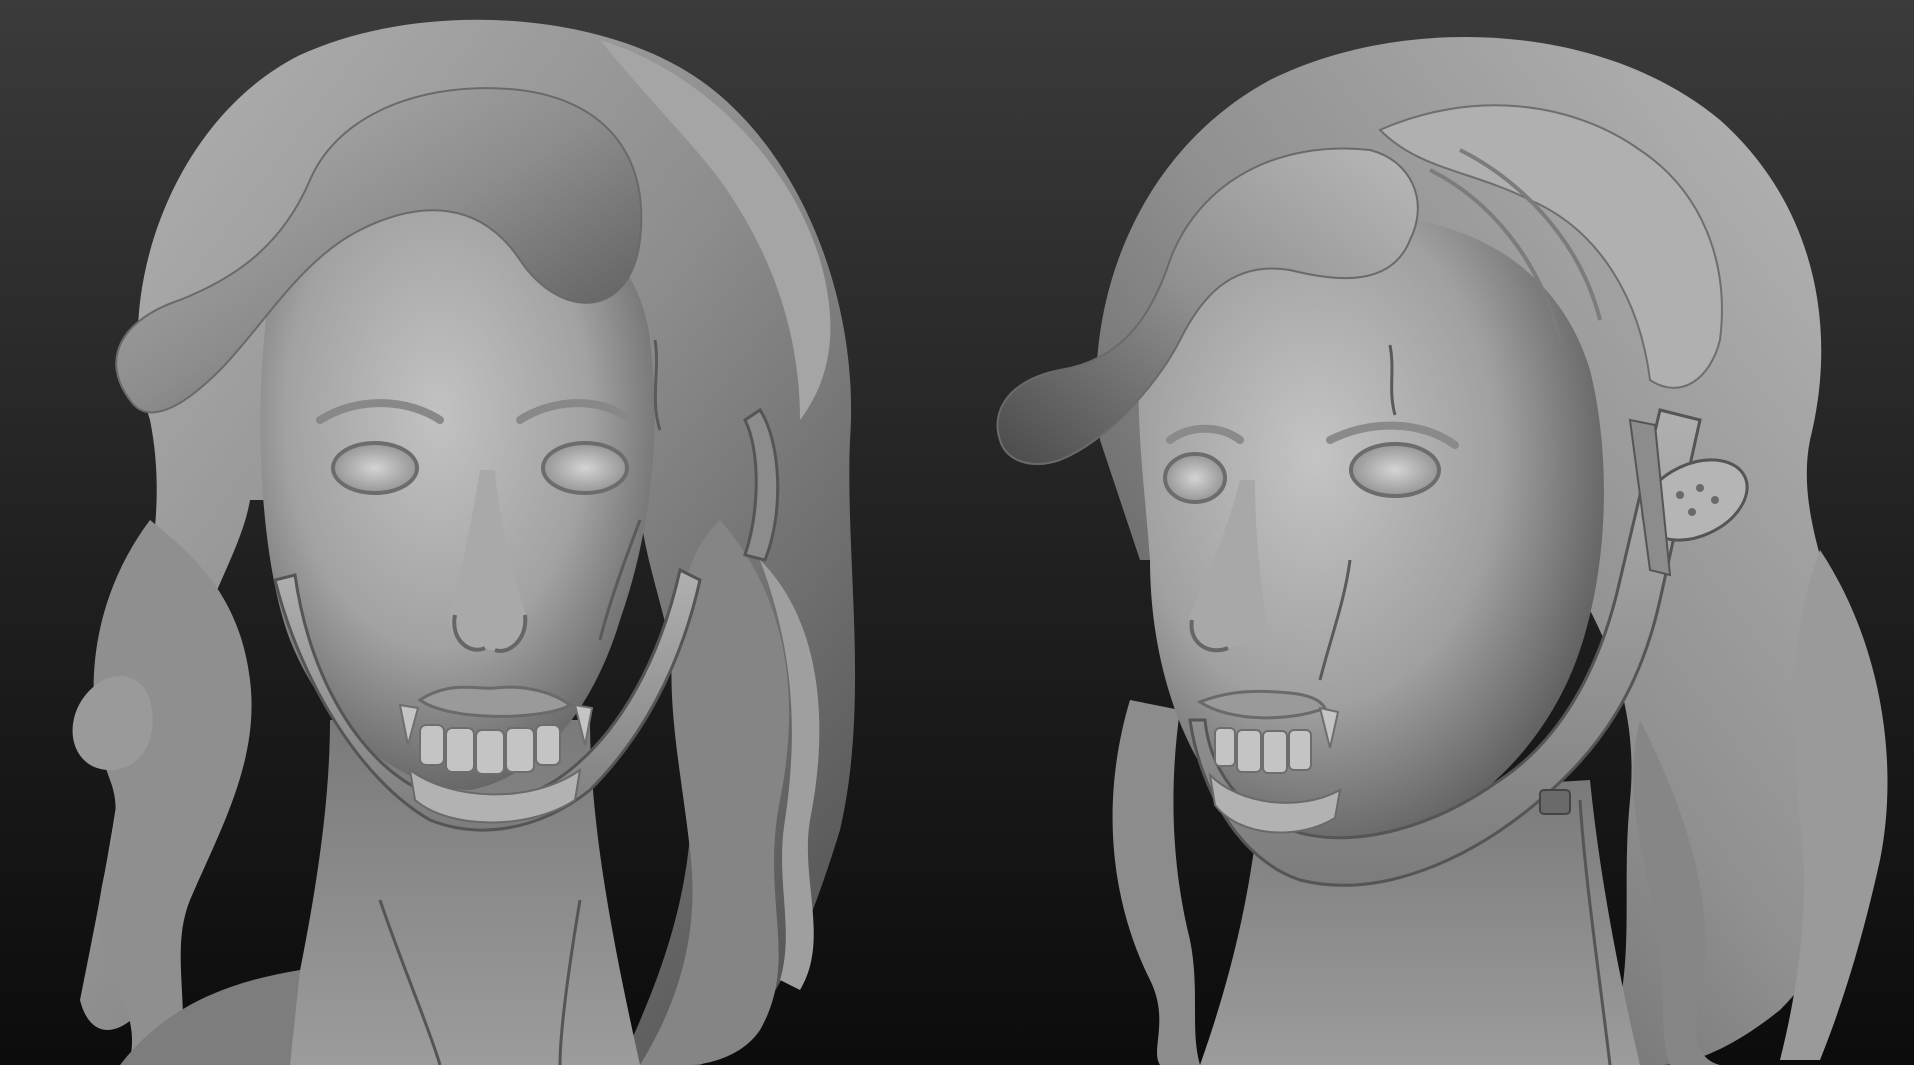 Image resolution: width=1914 pixels, height=1065 pixels. Describe the element at coordinates (585, 468) in the screenshot. I see `front-eye-right` at that location.